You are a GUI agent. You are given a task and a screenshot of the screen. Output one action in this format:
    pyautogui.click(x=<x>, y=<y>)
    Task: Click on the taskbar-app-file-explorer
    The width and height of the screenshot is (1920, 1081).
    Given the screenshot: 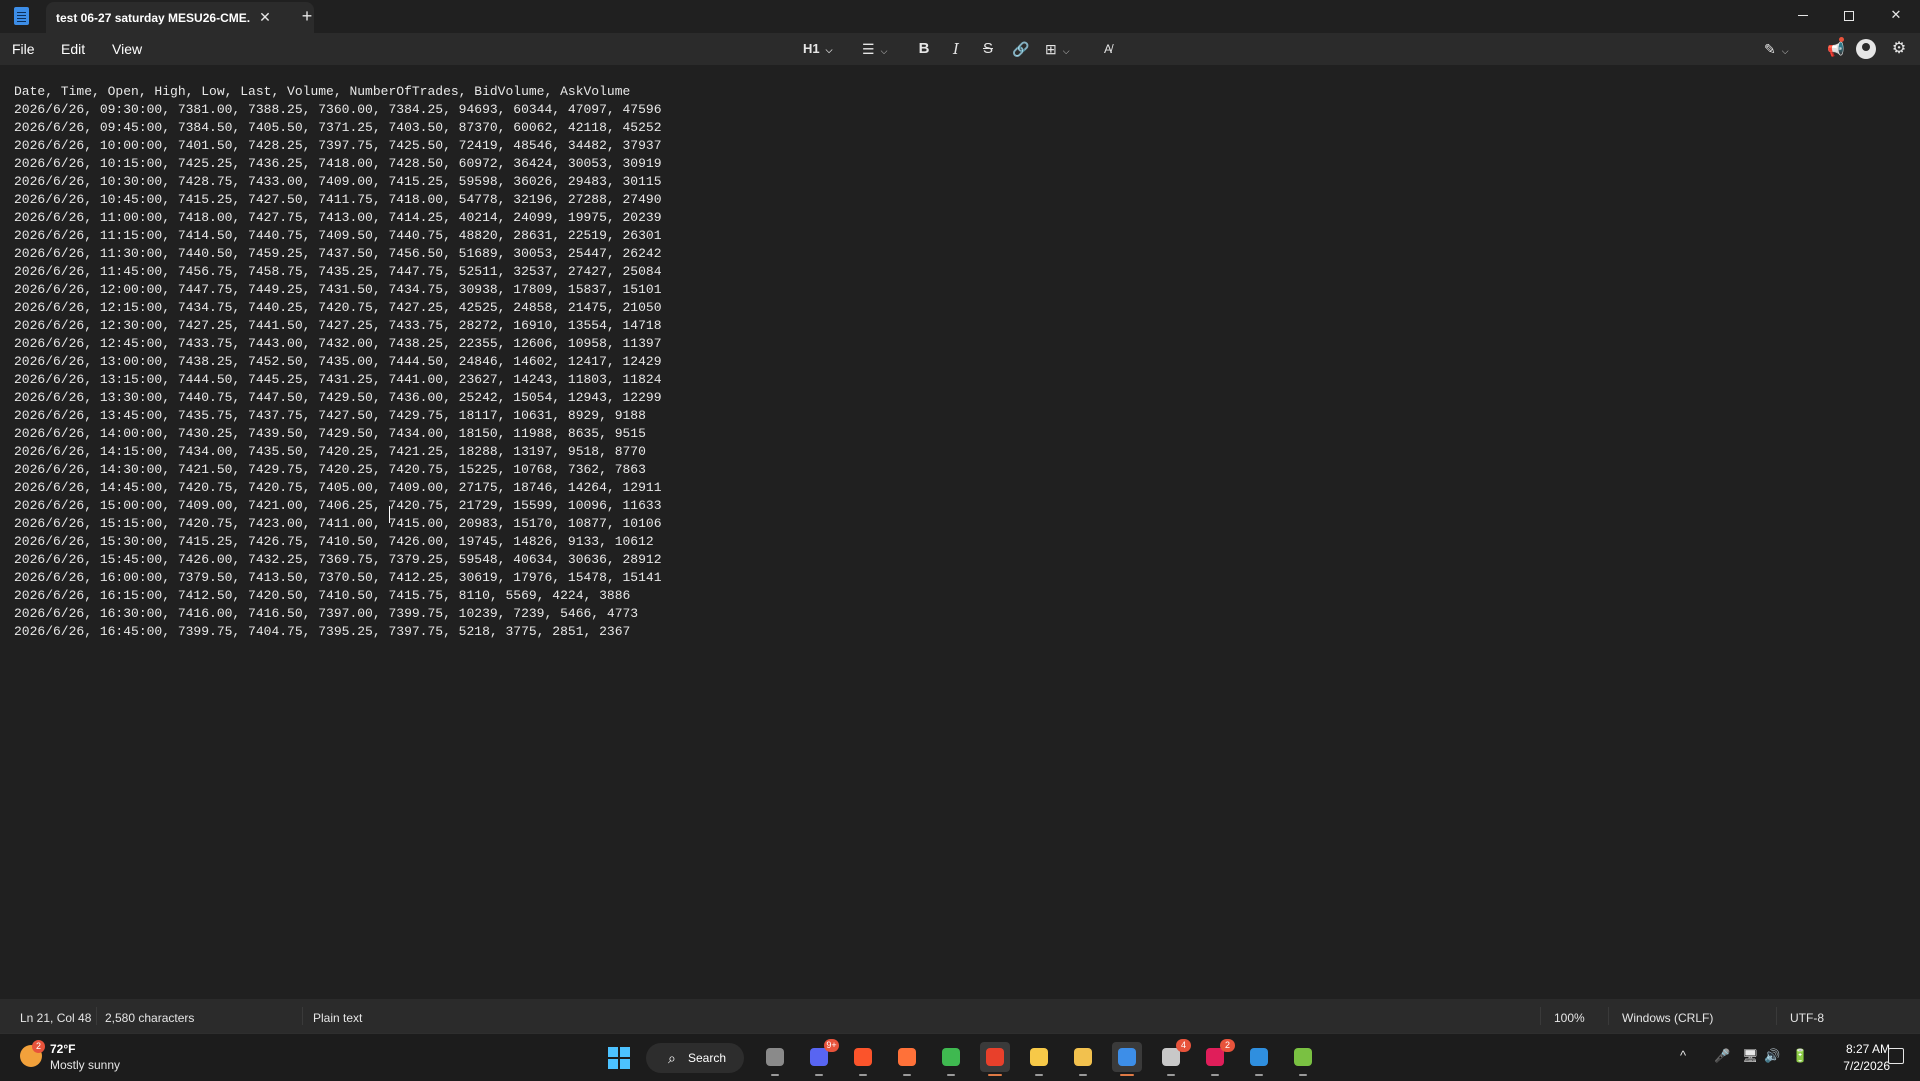 What is the action you would take?
    pyautogui.click(x=1083, y=1059)
    